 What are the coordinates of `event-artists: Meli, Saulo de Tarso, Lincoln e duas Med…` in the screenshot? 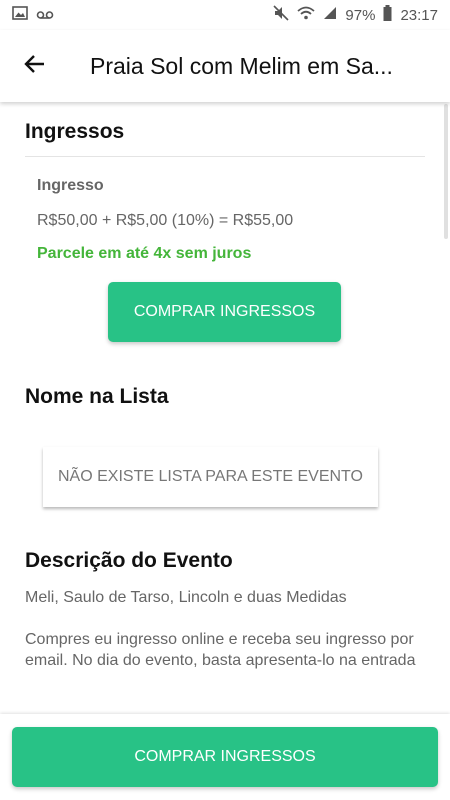 It's located at (186, 597).